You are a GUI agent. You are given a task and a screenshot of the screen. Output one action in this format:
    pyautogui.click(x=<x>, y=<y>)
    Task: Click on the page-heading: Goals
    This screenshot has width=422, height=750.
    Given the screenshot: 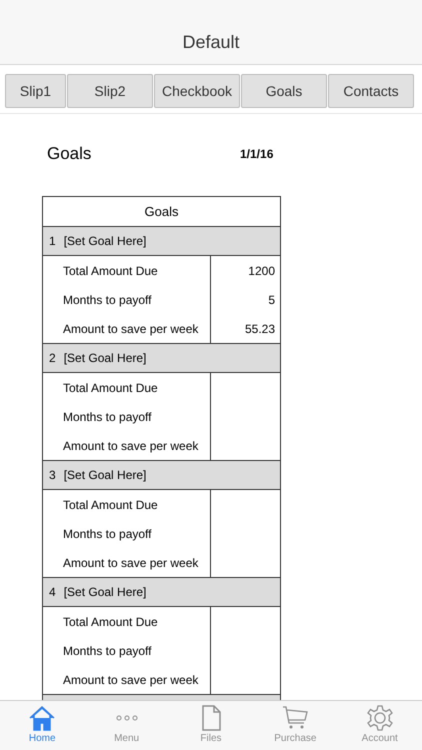 What is the action you would take?
    pyautogui.click(x=69, y=154)
    